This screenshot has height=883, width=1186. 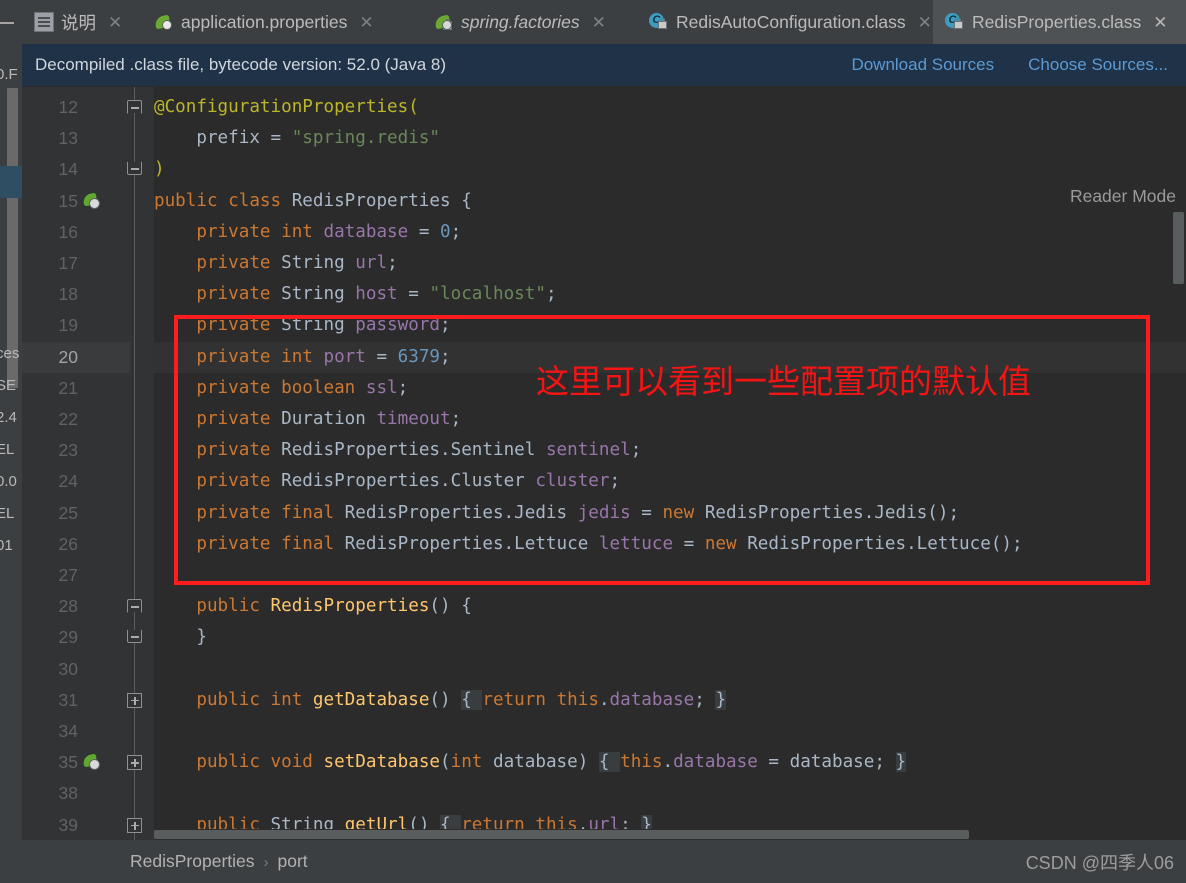 What do you see at coordinates (922, 65) in the screenshot?
I see `download-sources-link: Download Sources` at bounding box center [922, 65].